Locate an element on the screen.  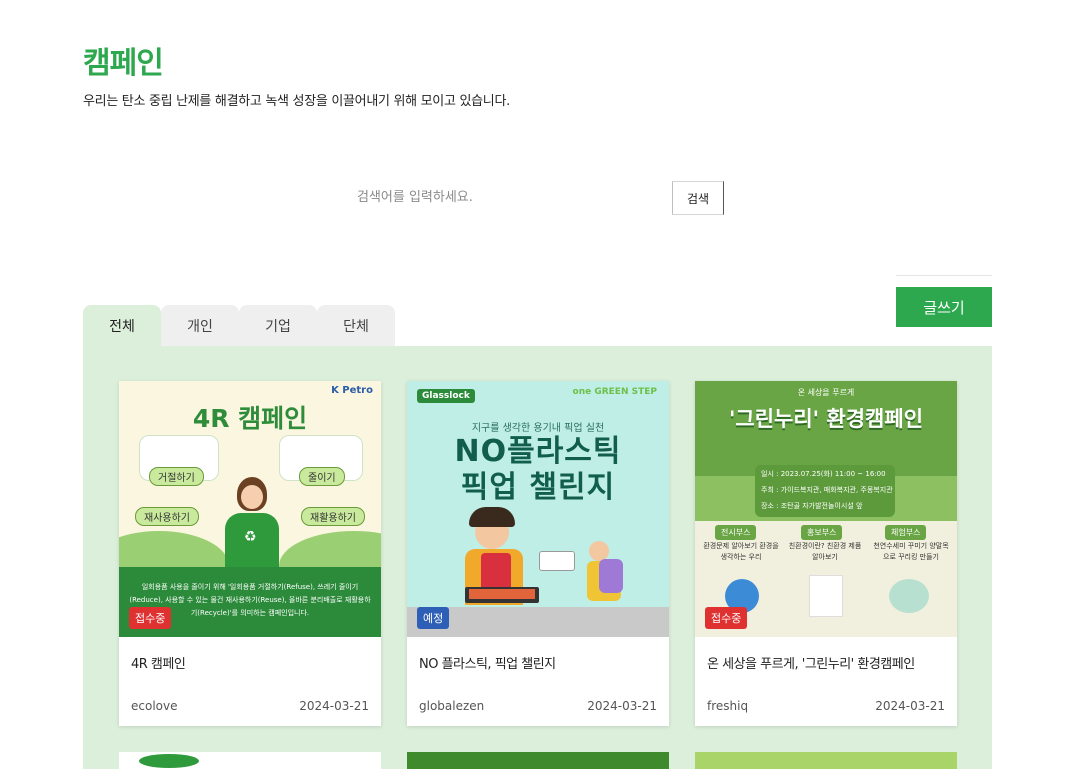
tab-individual: 개인 is located at coordinates (200, 325).